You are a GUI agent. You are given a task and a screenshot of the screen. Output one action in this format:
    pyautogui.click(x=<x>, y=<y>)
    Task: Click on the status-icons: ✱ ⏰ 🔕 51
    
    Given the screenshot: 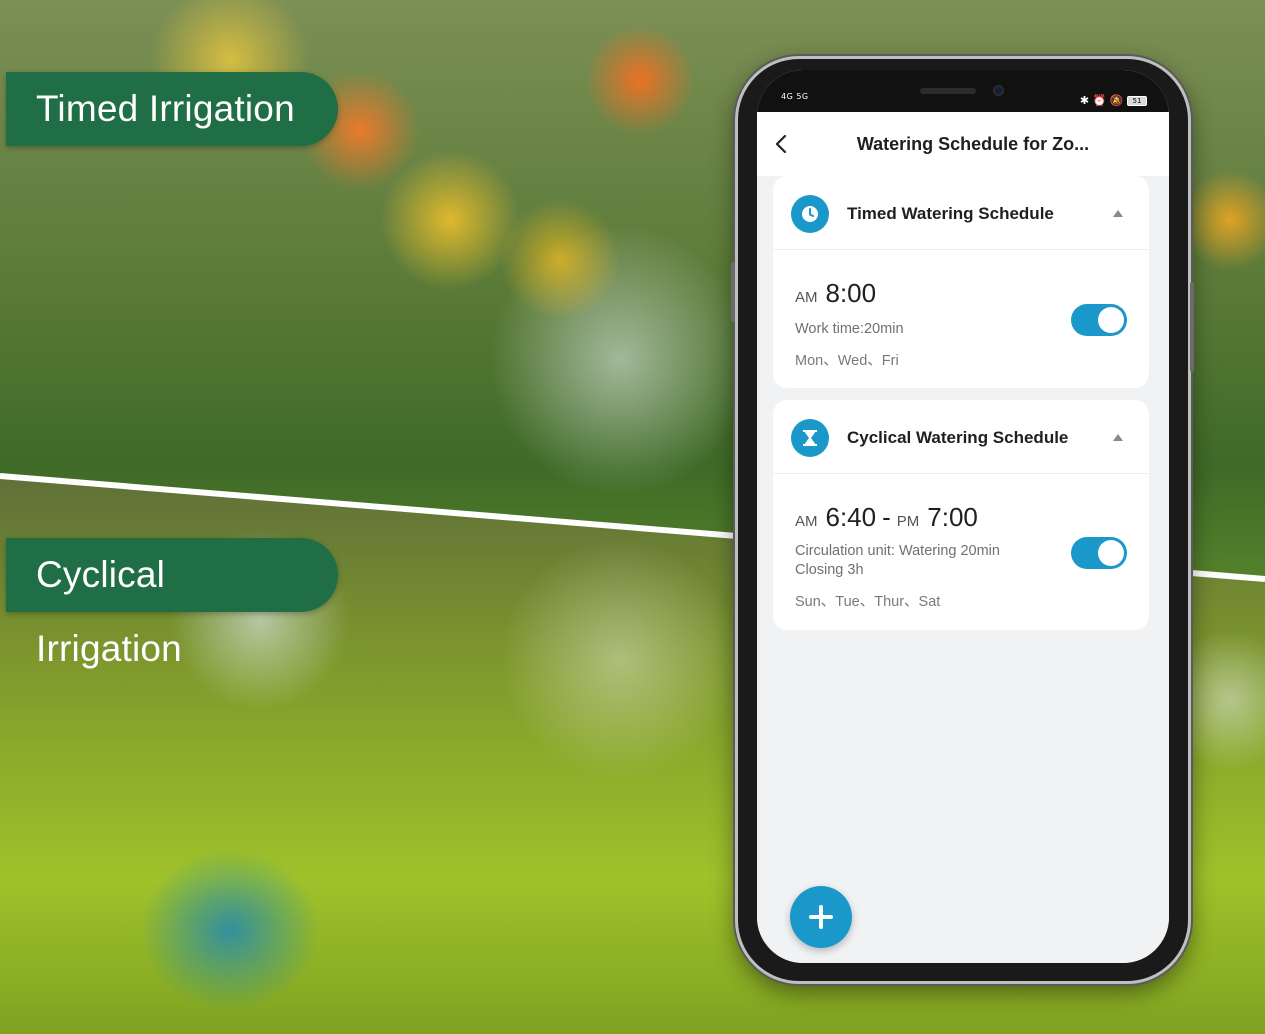 What is the action you would take?
    pyautogui.click(x=1113, y=100)
    